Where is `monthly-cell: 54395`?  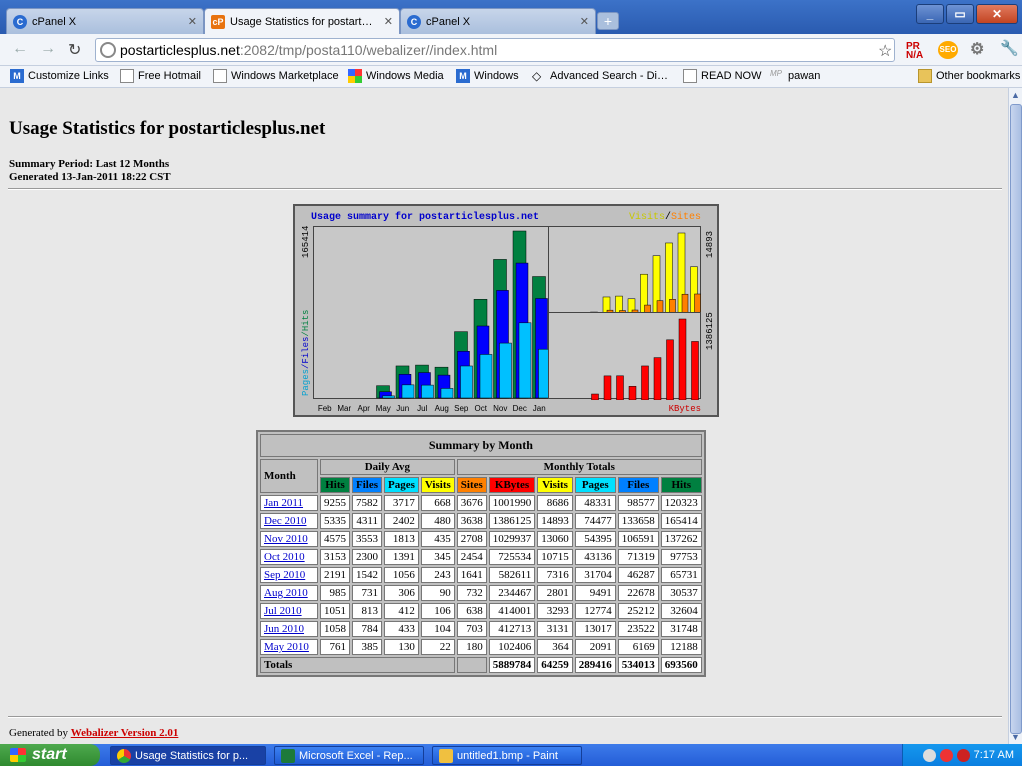
monthly-cell: 54395 is located at coordinates (595, 539).